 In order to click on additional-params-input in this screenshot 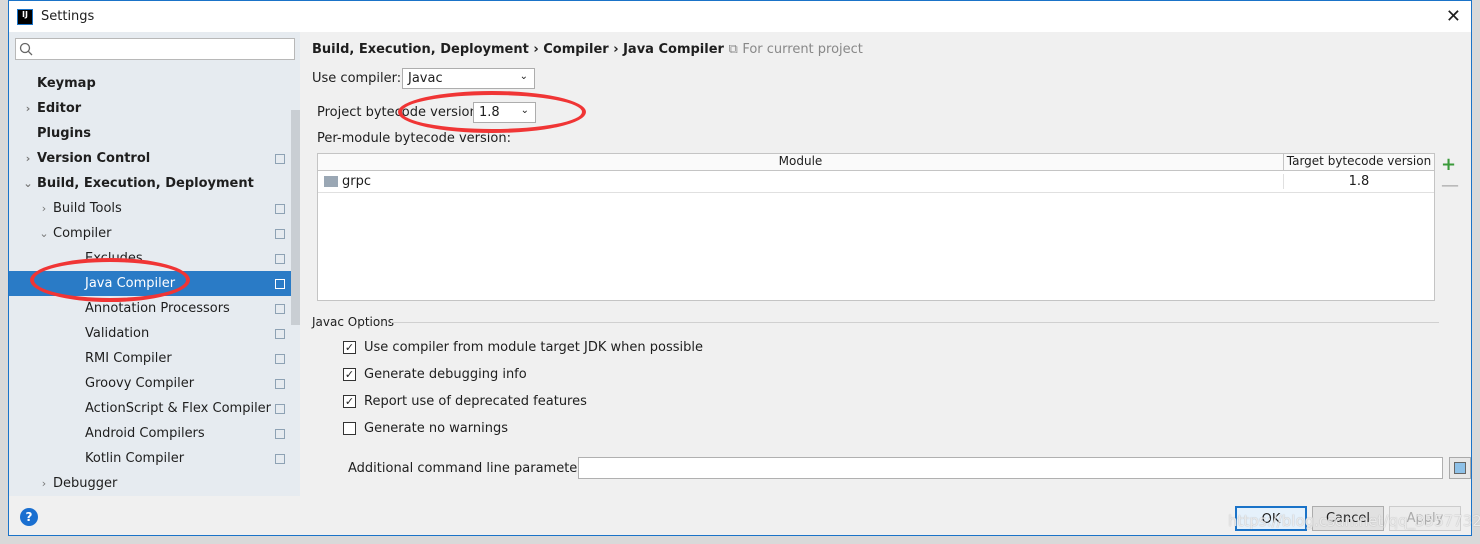, I will do `click(1010, 468)`.